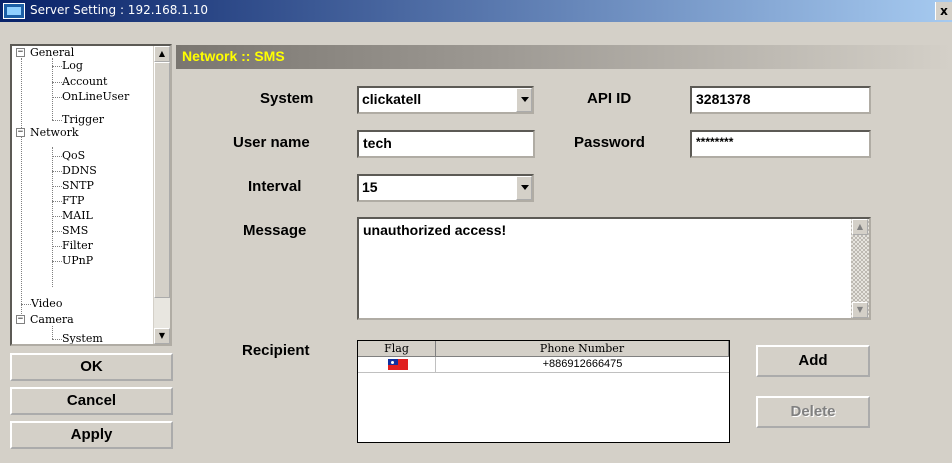 Image resolution: width=952 pixels, height=463 pixels. What do you see at coordinates (397, 349) in the screenshot?
I see `column-header-flag: Flag` at bounding box center [397, 349].